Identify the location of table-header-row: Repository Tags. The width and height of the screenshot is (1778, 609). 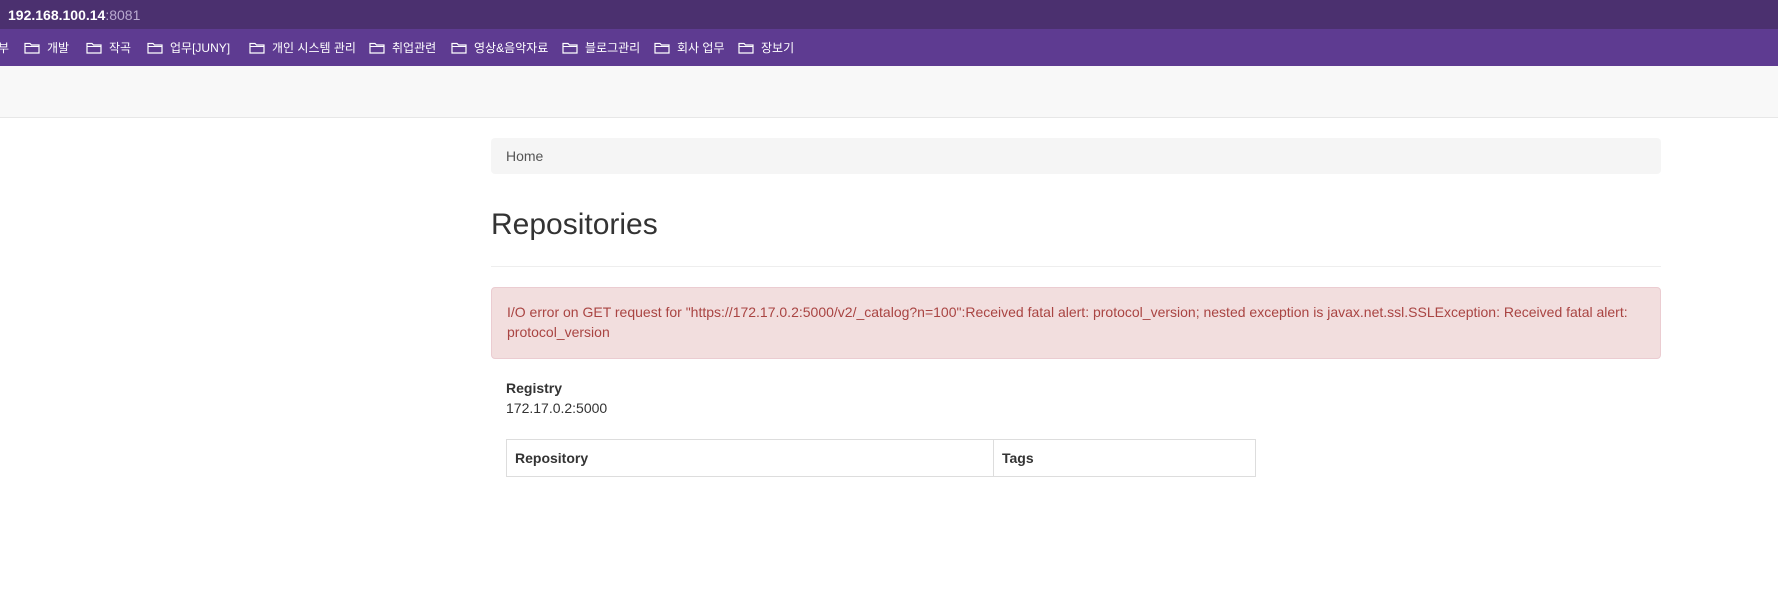
(881, 458).